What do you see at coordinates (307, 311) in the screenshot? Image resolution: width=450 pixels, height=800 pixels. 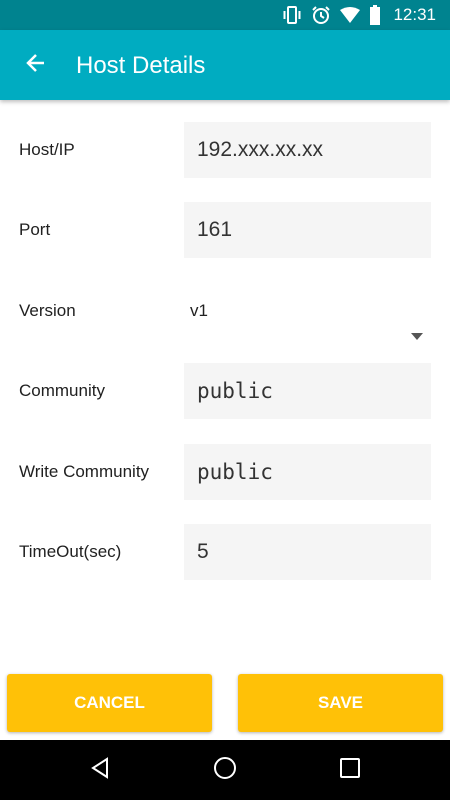 I see `version-select: v1` at bounding box center [307, 311].